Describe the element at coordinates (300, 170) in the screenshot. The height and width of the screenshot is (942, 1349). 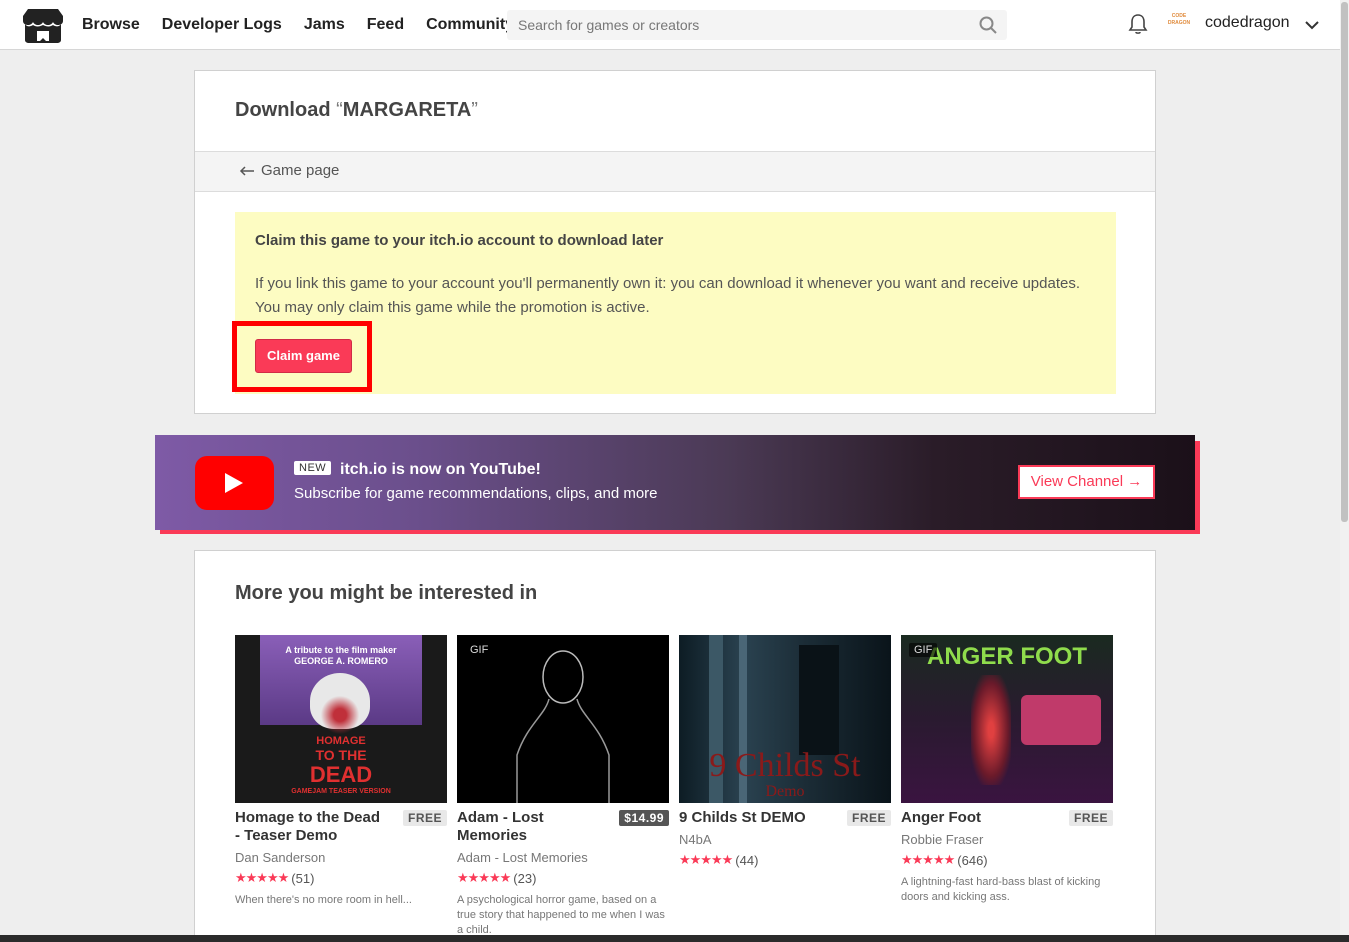
I see `game-page-label: Game page` at that location.